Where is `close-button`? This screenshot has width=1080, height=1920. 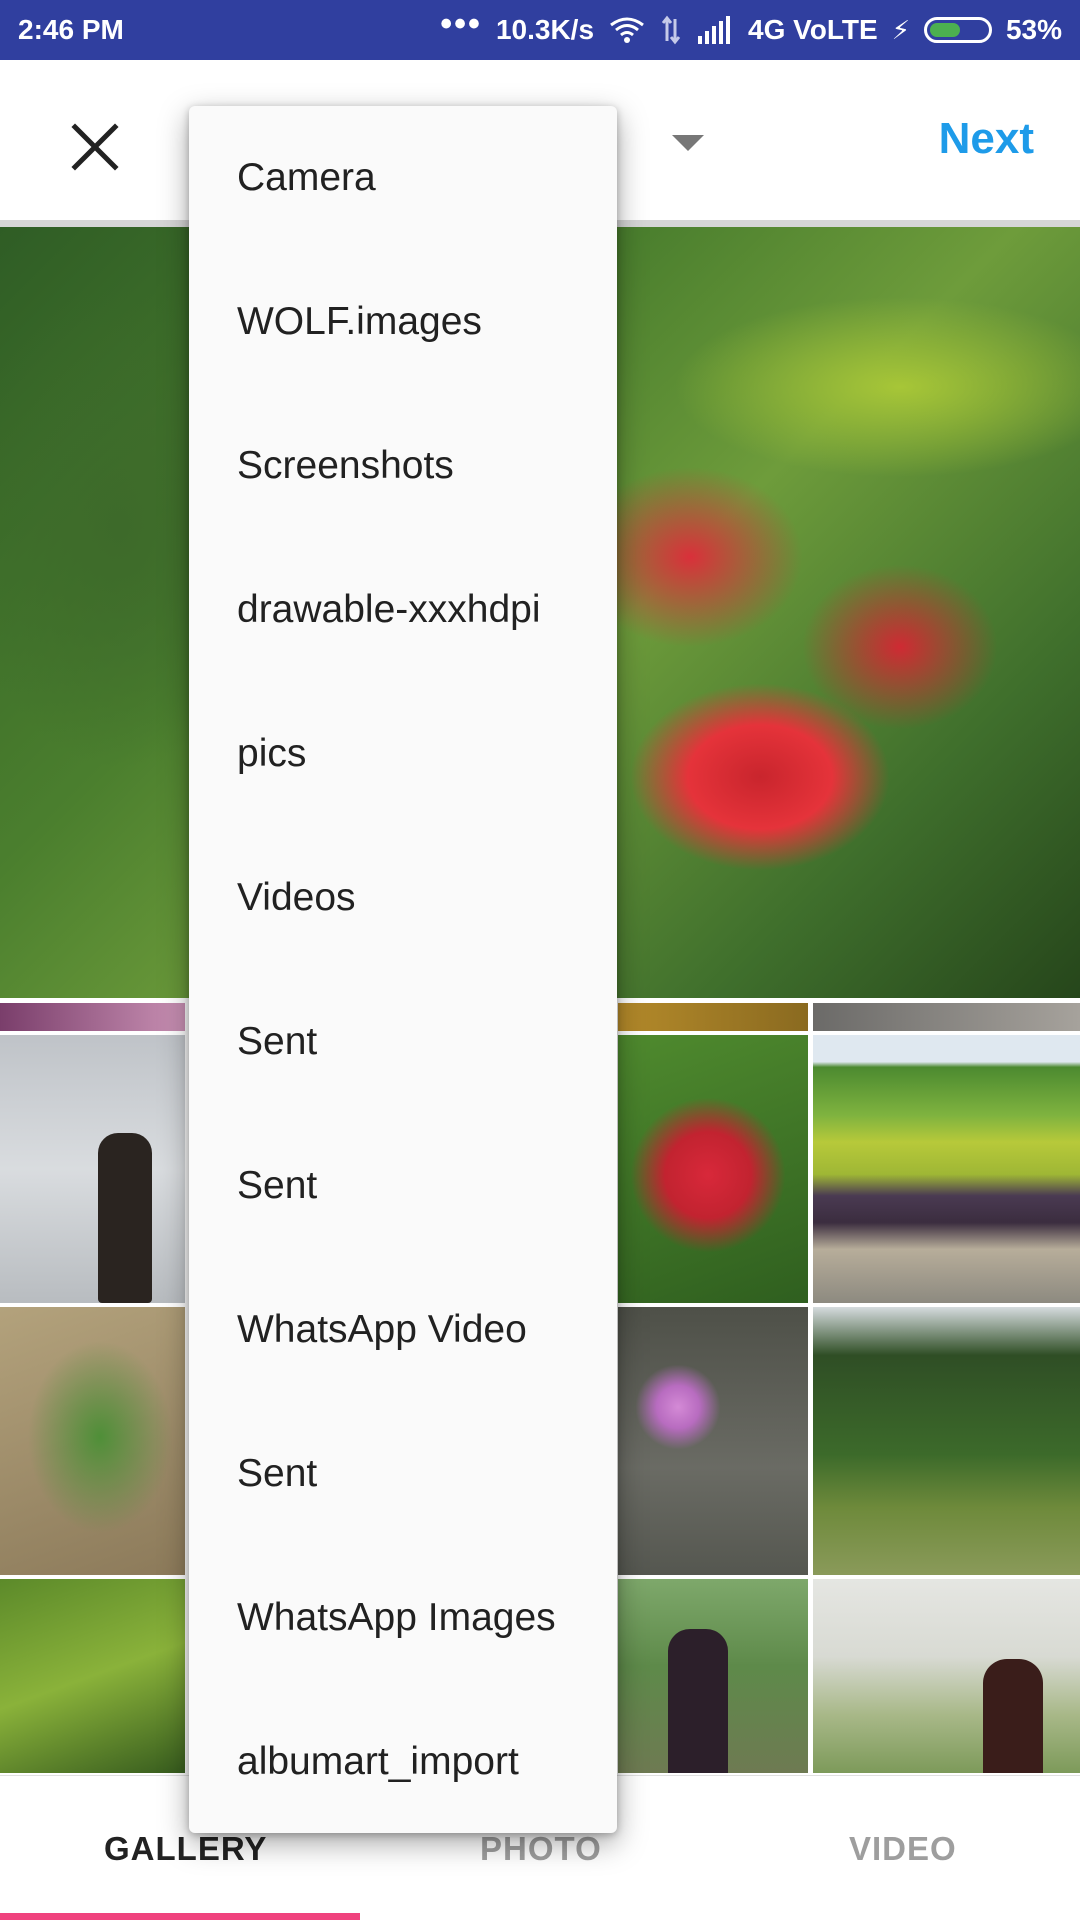
close-button is located at coordinates (95, 147).